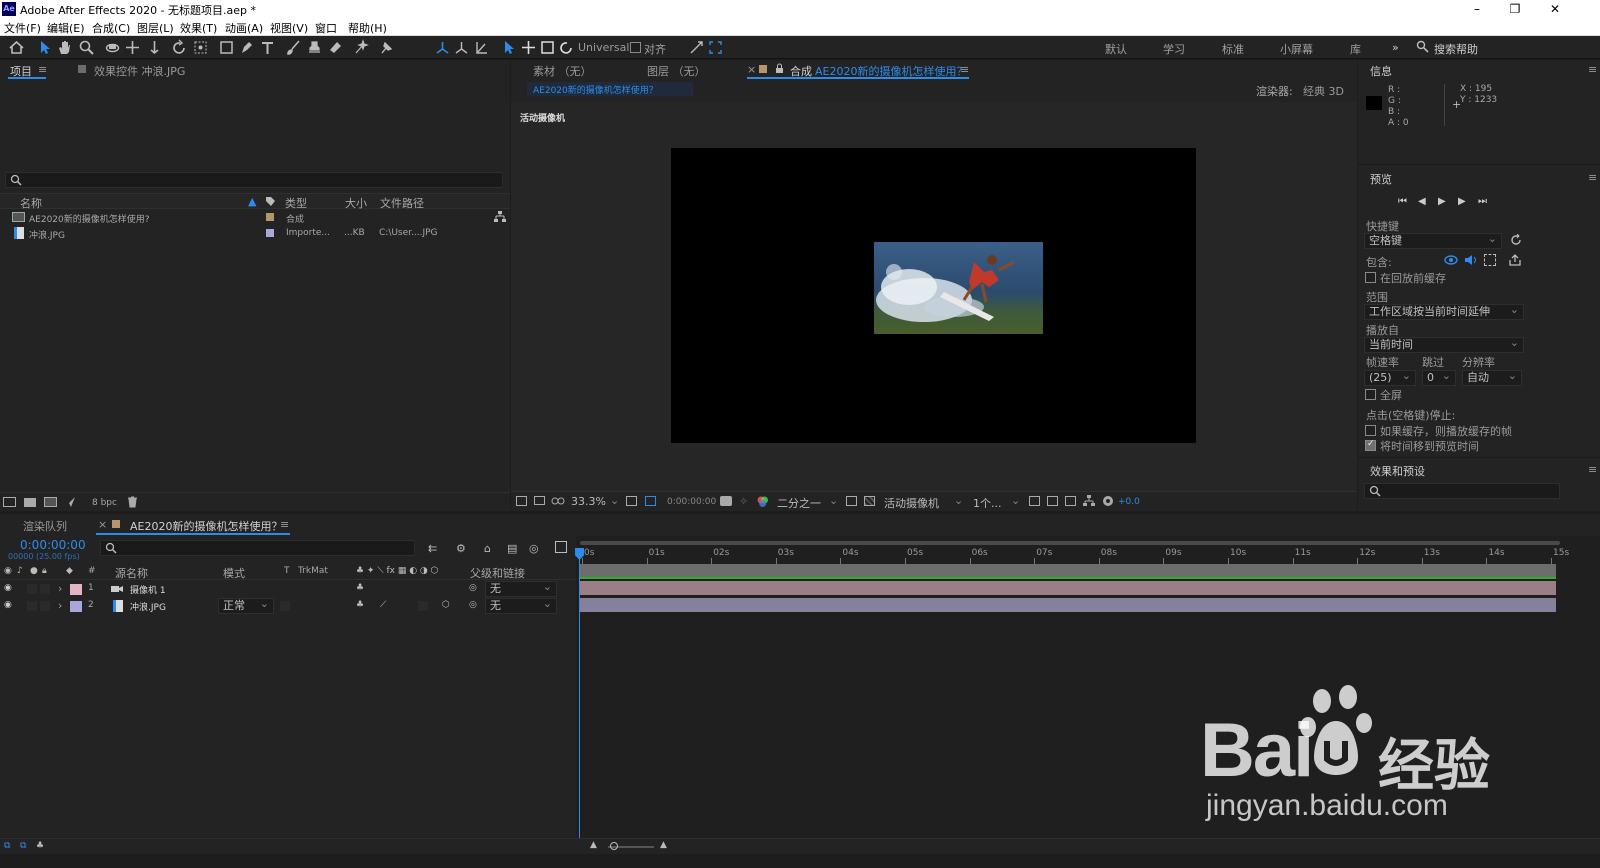 This screenshot has width=1600, height=868. What do you see at coordinates (45, 526) in the screenshot?
I see `tab-render-queue: 渲染队列` at bounding box center [45, 526].